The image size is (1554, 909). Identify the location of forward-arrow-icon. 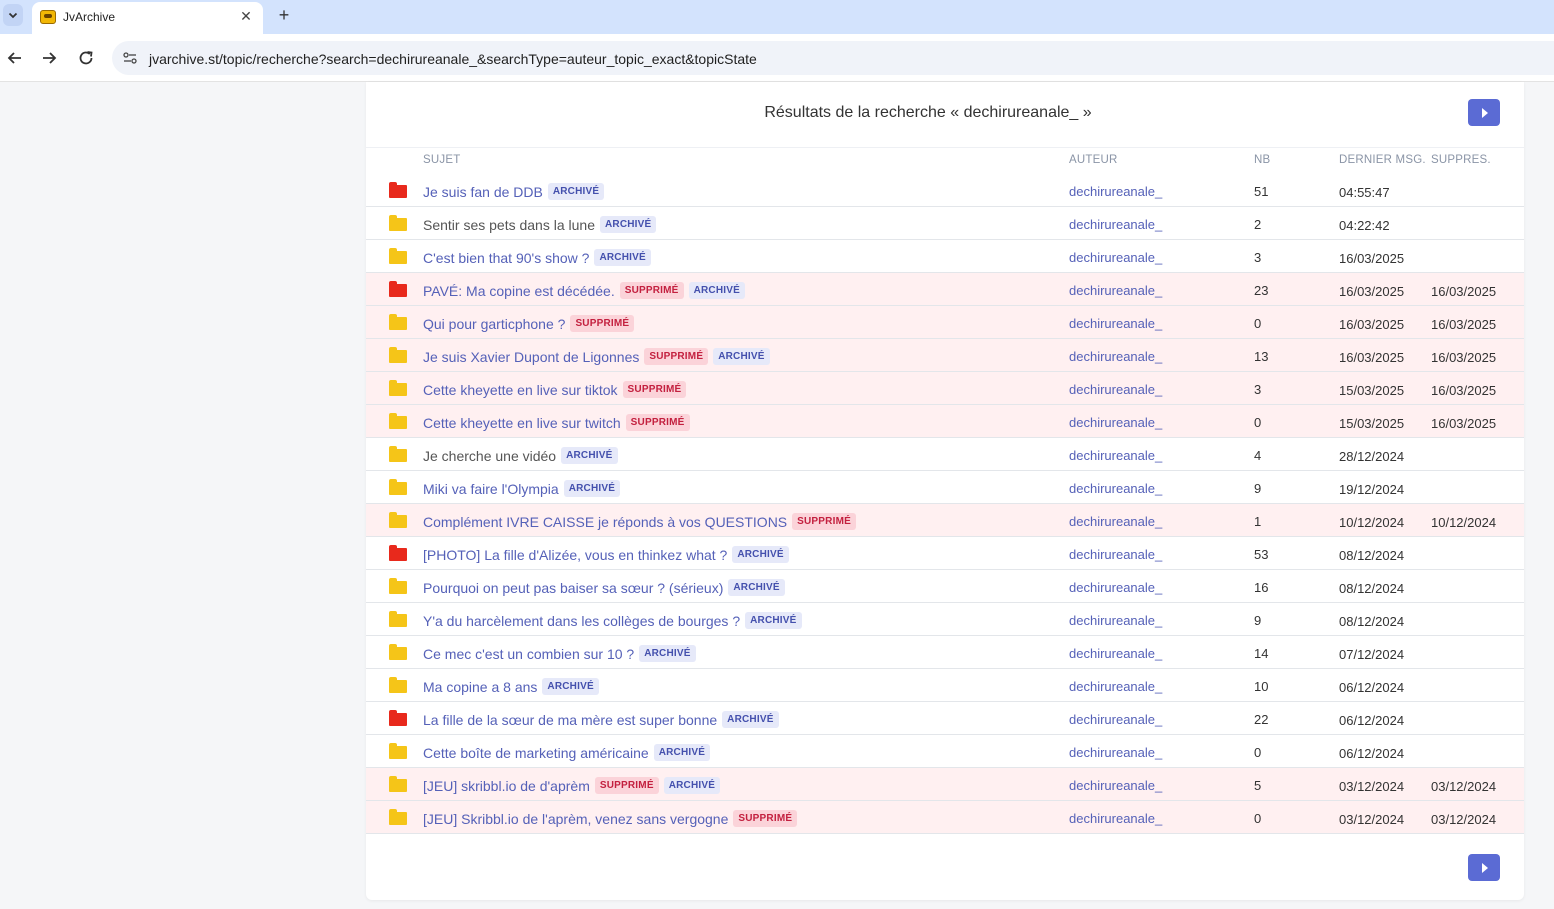
(49, 58).